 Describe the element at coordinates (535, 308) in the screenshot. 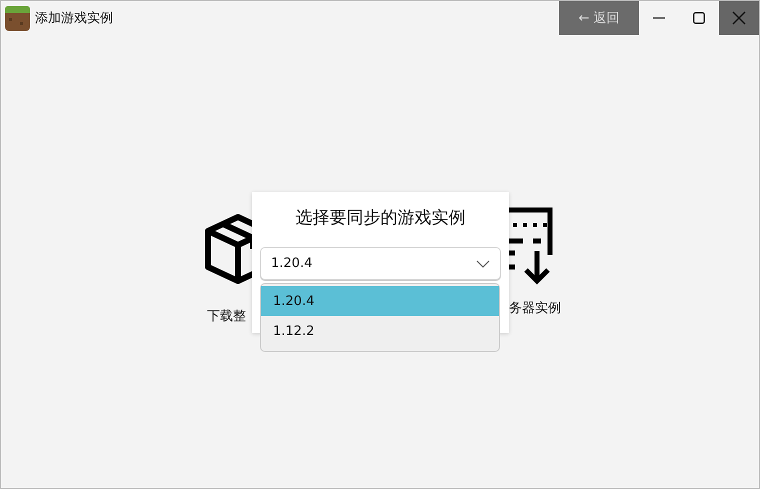

I see `option-label: 务器实例` at that location.